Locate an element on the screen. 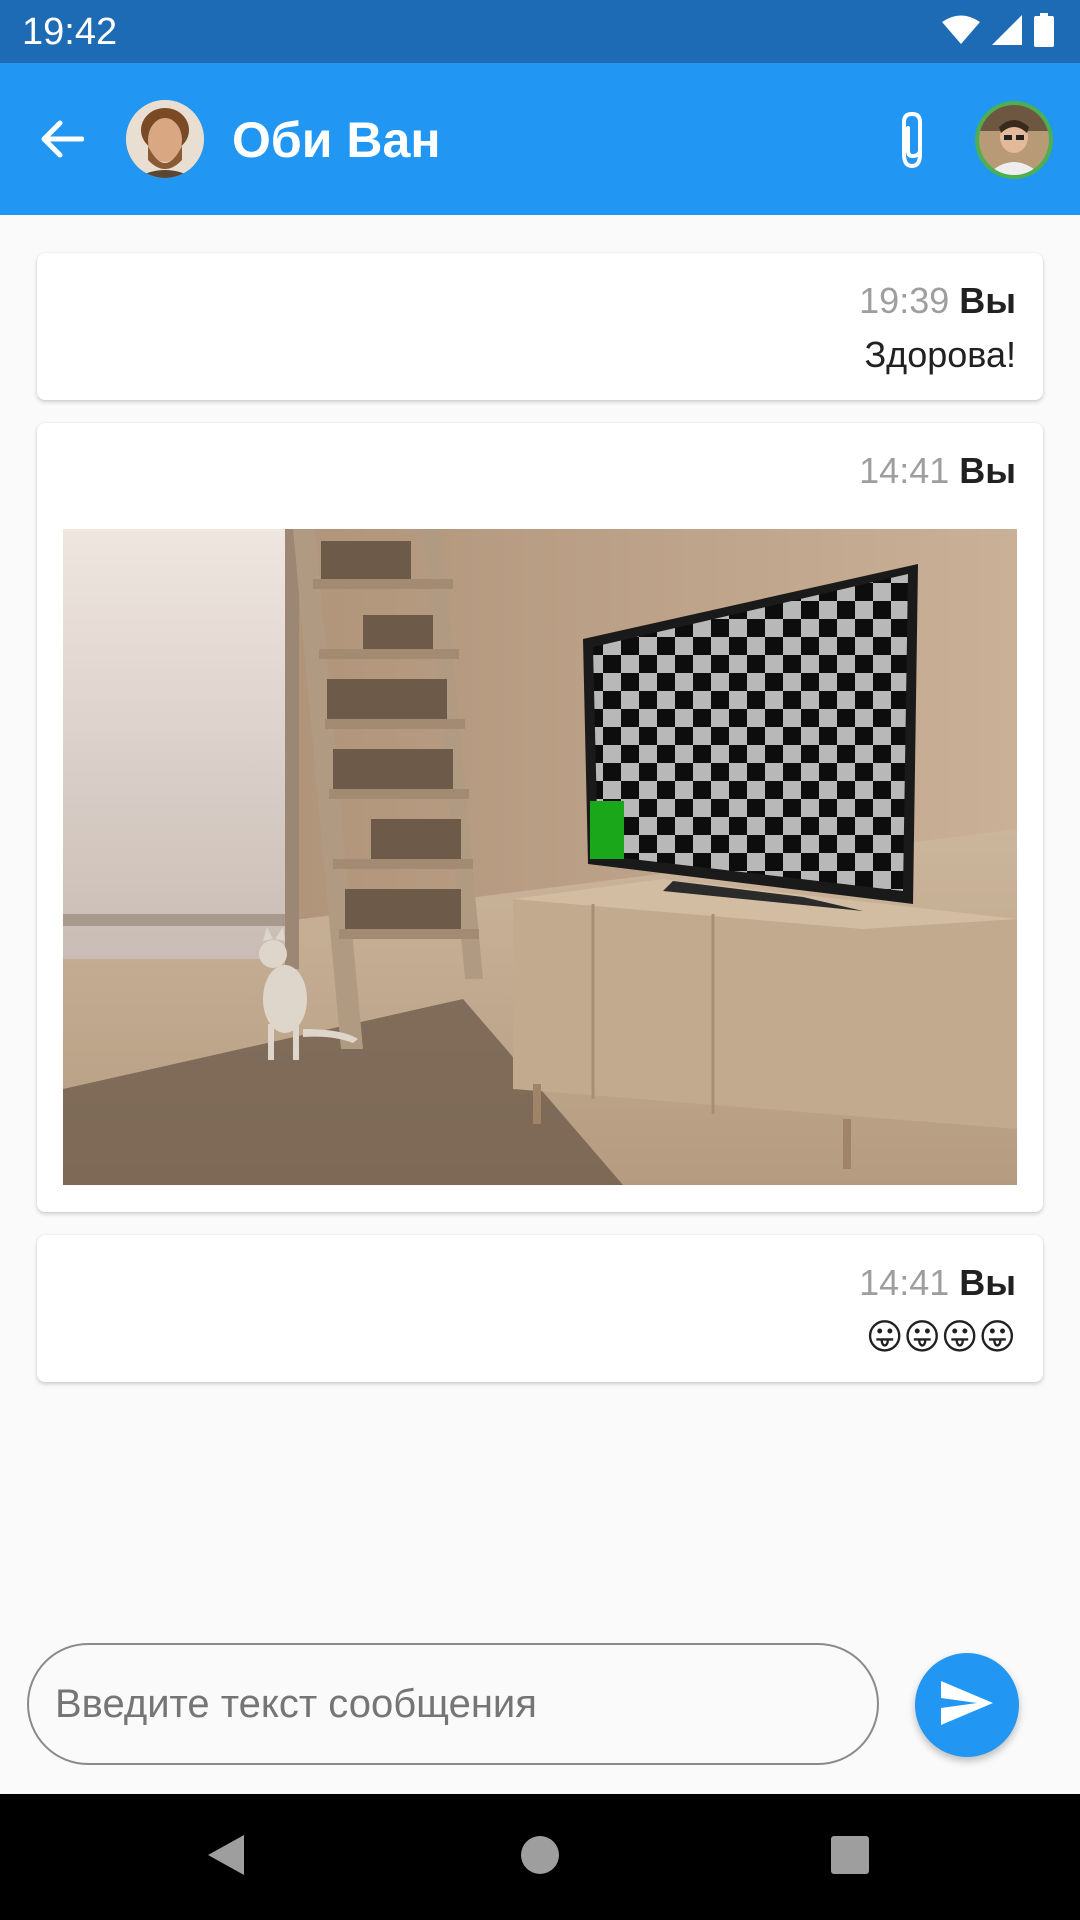  nav-recents-button is located at coordinates (850, 1857).